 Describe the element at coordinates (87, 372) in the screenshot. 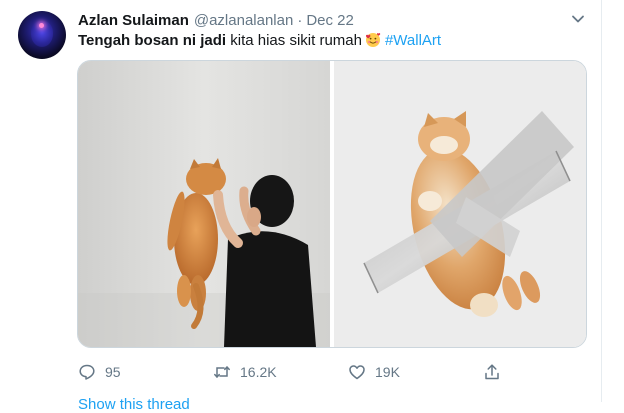

I see `reply-icon` at that location.